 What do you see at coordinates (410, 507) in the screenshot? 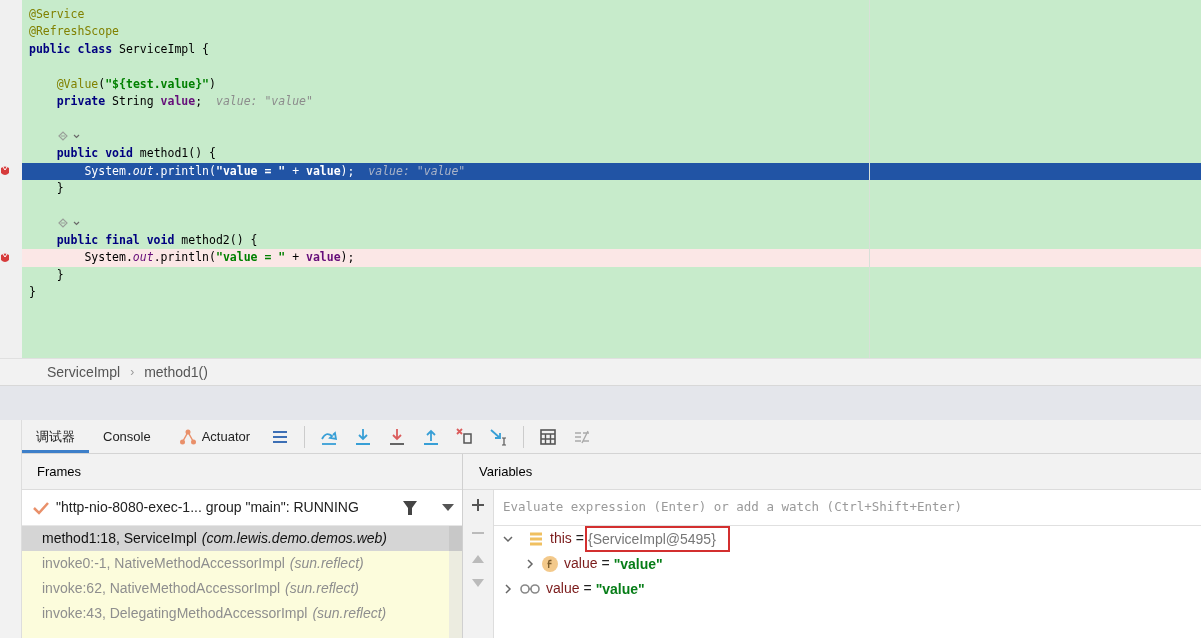
I see `filter-icon` at bounding box center [410, 507].